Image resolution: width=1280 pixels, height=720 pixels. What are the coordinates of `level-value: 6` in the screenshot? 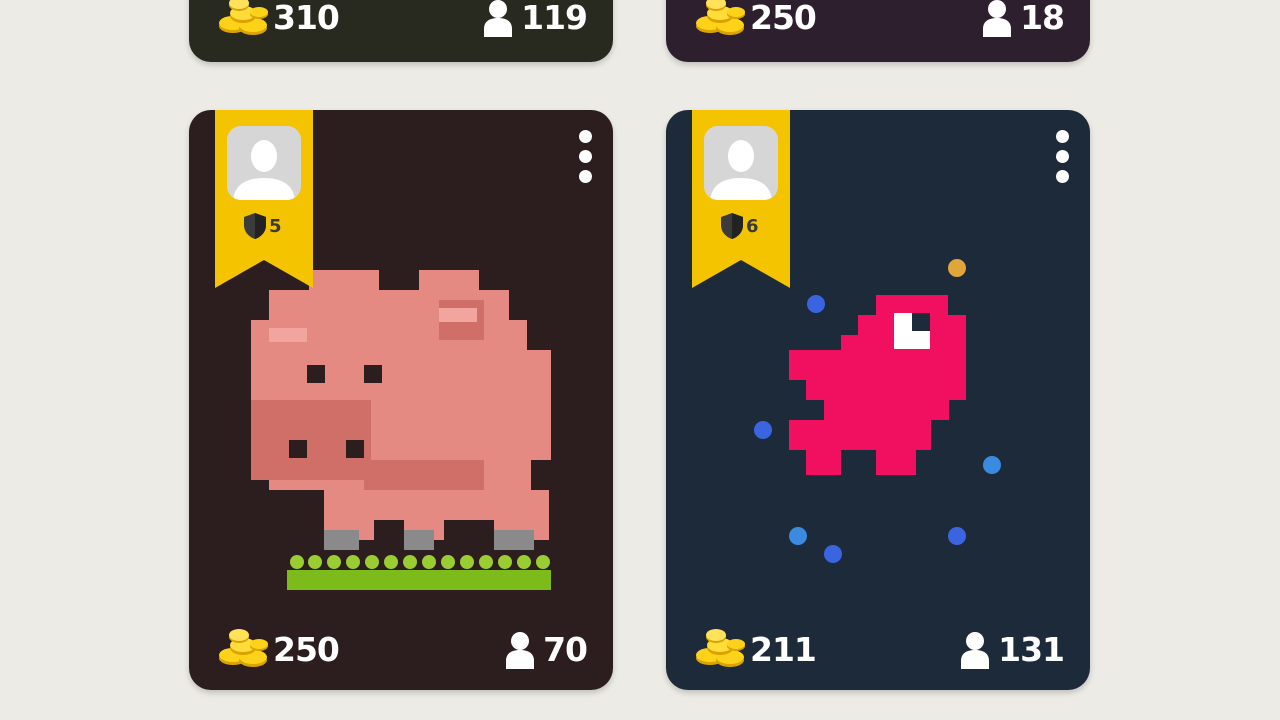 It's located at (752, 226).